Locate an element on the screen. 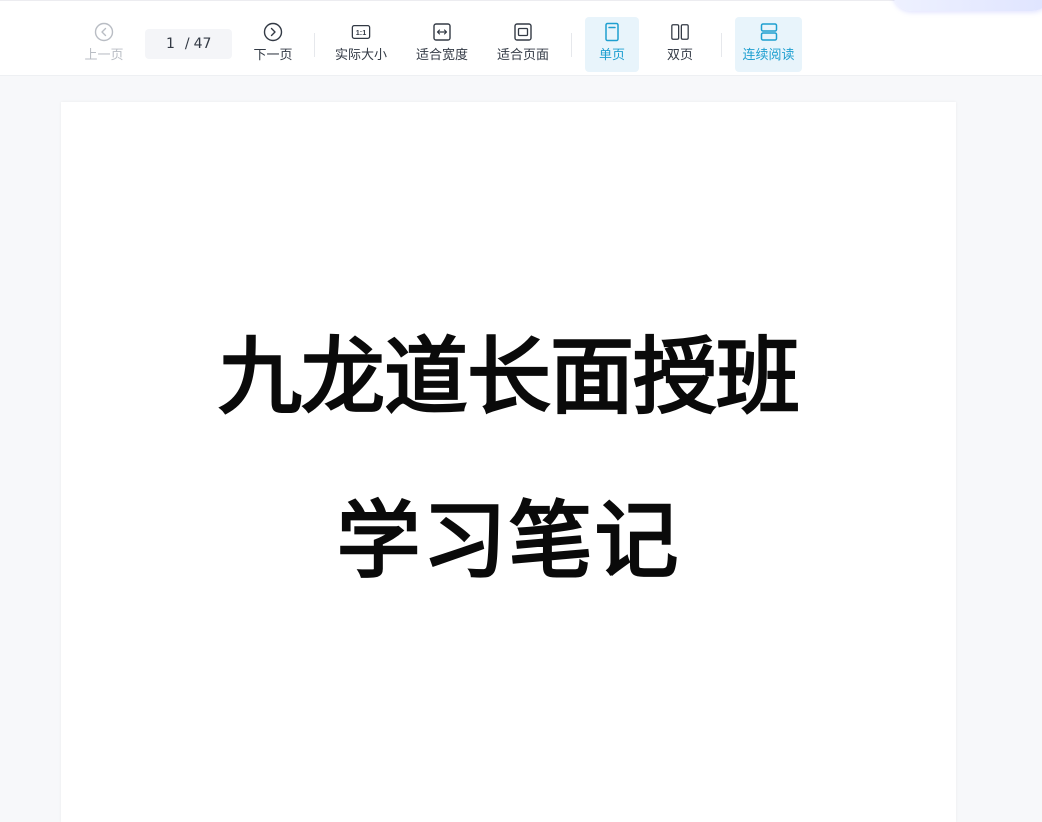 Image resolution: width=1042 pixels, height=822 pixels. next-page-button: 下一页 is located at coordinates (273, 44).